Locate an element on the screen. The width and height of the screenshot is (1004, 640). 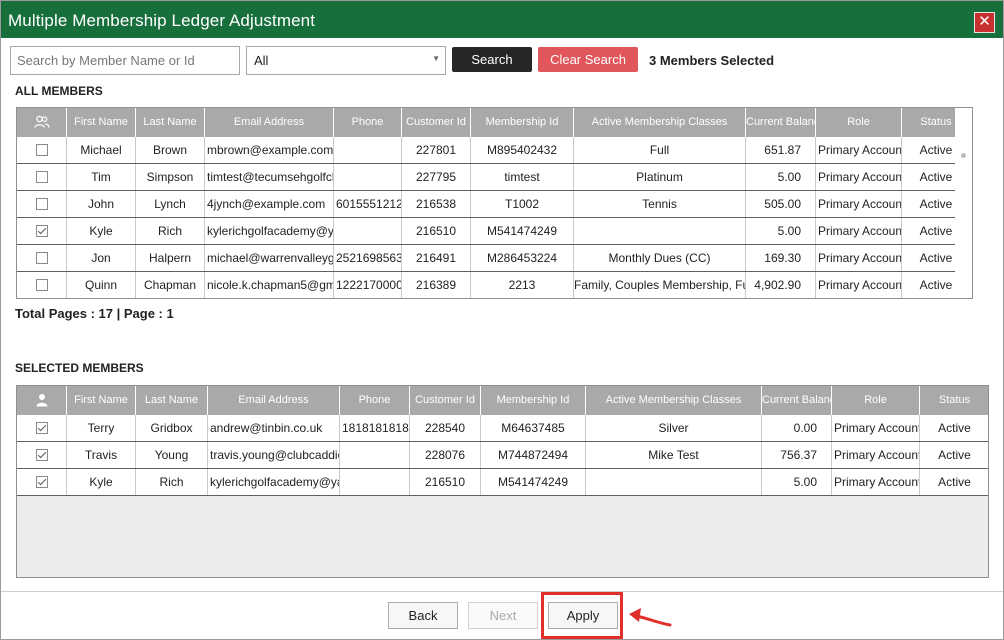
last-name-cell: Simpson is located at coordinates (170, 177).